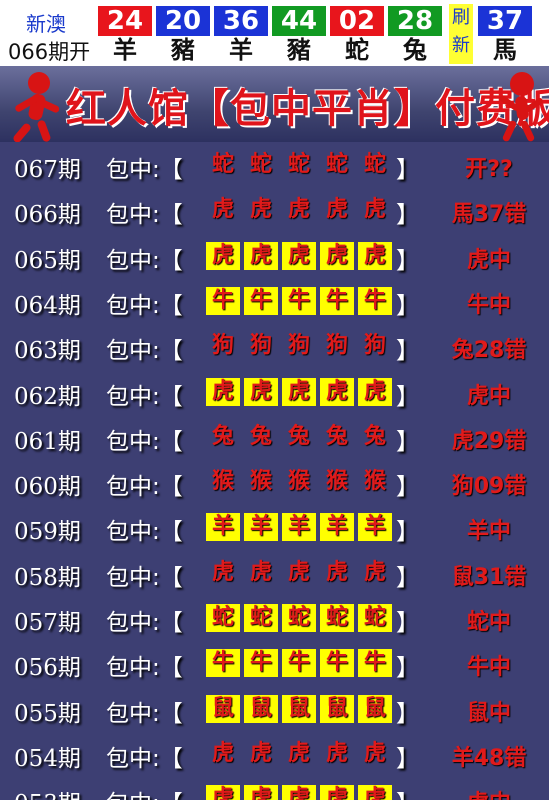 The width and height of the screenshot is (549, 800). What do you see at coordinates (489, 758) in the screenshot?
I see `row-result: 羊48错` at bounding box center [489, 758].